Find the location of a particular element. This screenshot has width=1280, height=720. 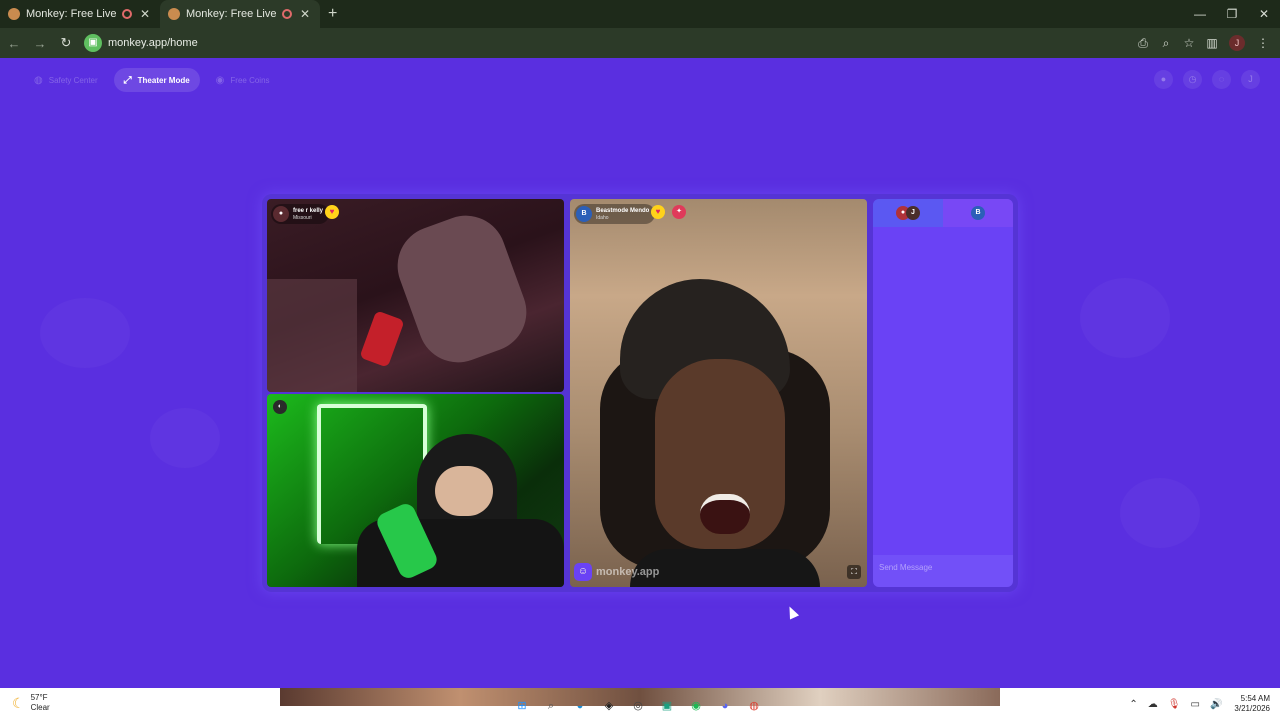

fullscreen-icon: ⛶ is located at coordinates (854, 572).